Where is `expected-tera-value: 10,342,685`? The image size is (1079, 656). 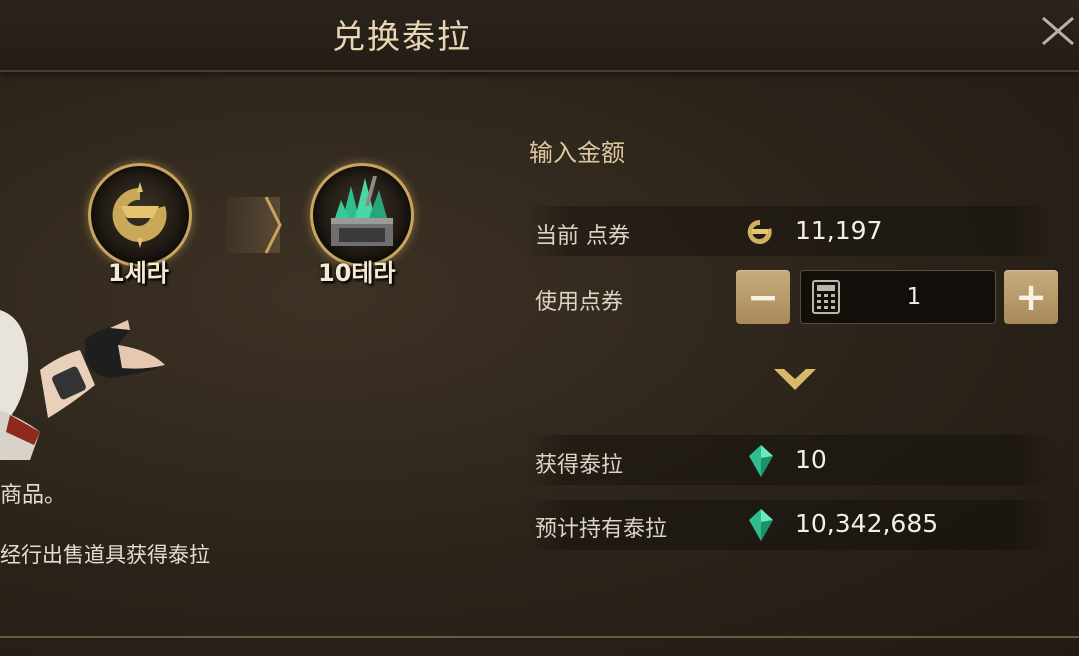
expected-tera-value: 10,342,685 is located at coordinates (867, 523).